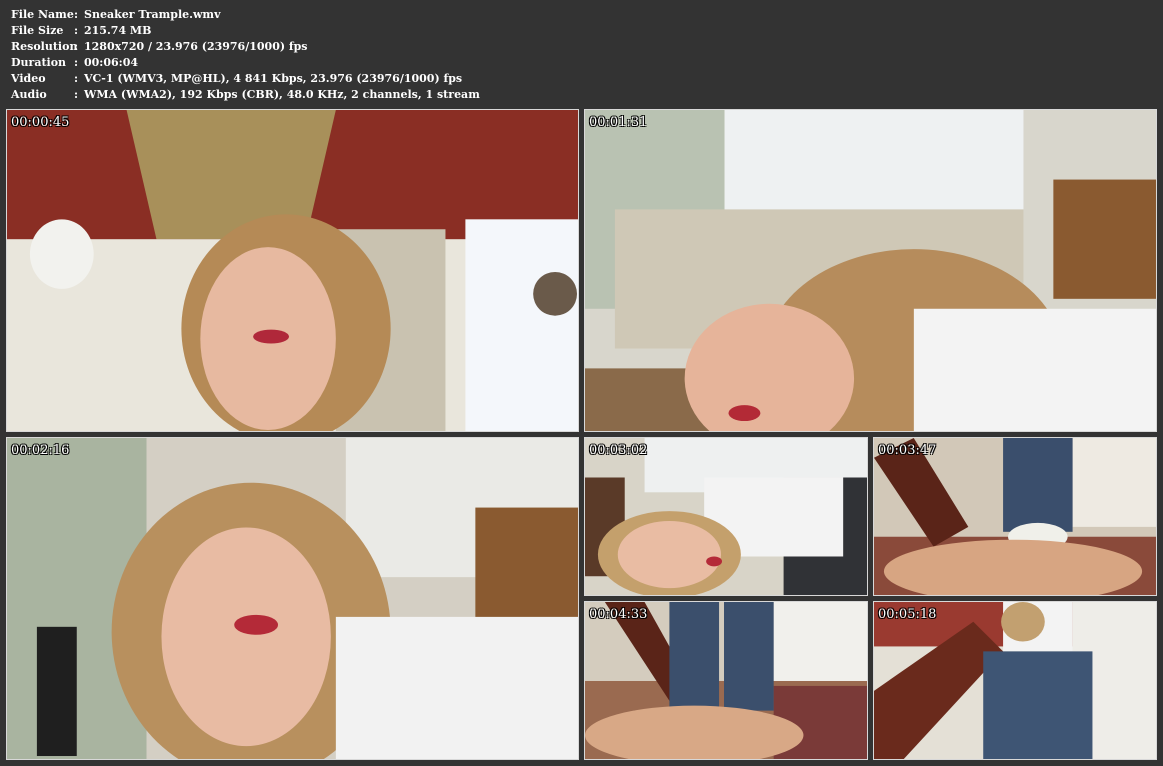 The height and width of the screenshot is (766, 1163). Describe the element at coordinates (37, 30) in the screenshot. I see `info-label: File Size` at that location.